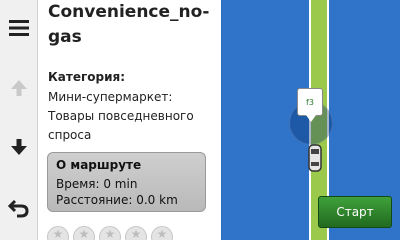  Describe the element at coordinates (19, 120) in the screenshot. I see `side-toolbar` at that location.